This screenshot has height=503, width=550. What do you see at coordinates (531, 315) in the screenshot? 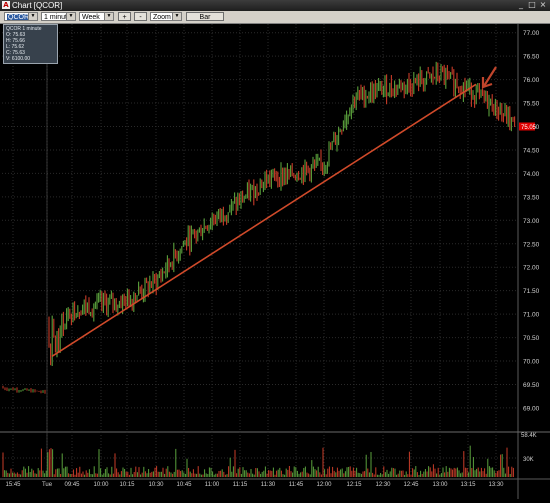
I see `price-tick-label: 71.00` at bounding box center [531, 315].